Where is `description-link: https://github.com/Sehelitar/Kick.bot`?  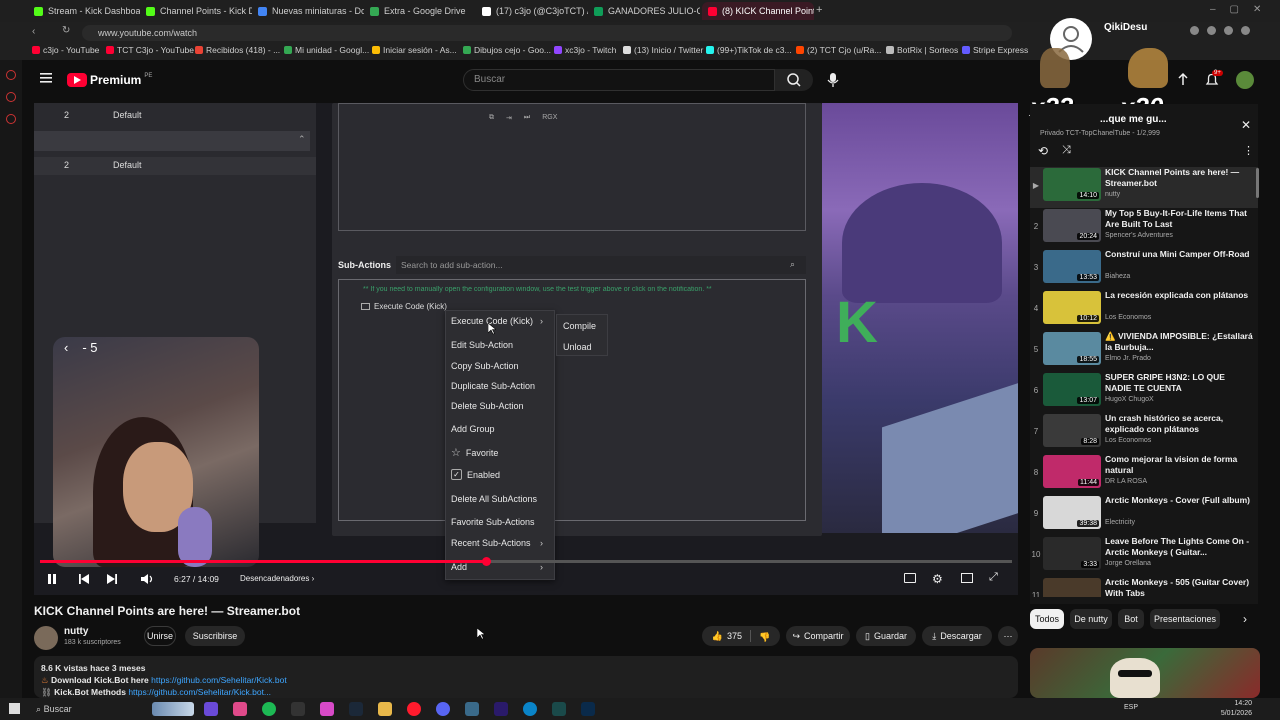
description-link: https://github.com/Sehelitar/Kick.bot is located at coordinates (219, 680).